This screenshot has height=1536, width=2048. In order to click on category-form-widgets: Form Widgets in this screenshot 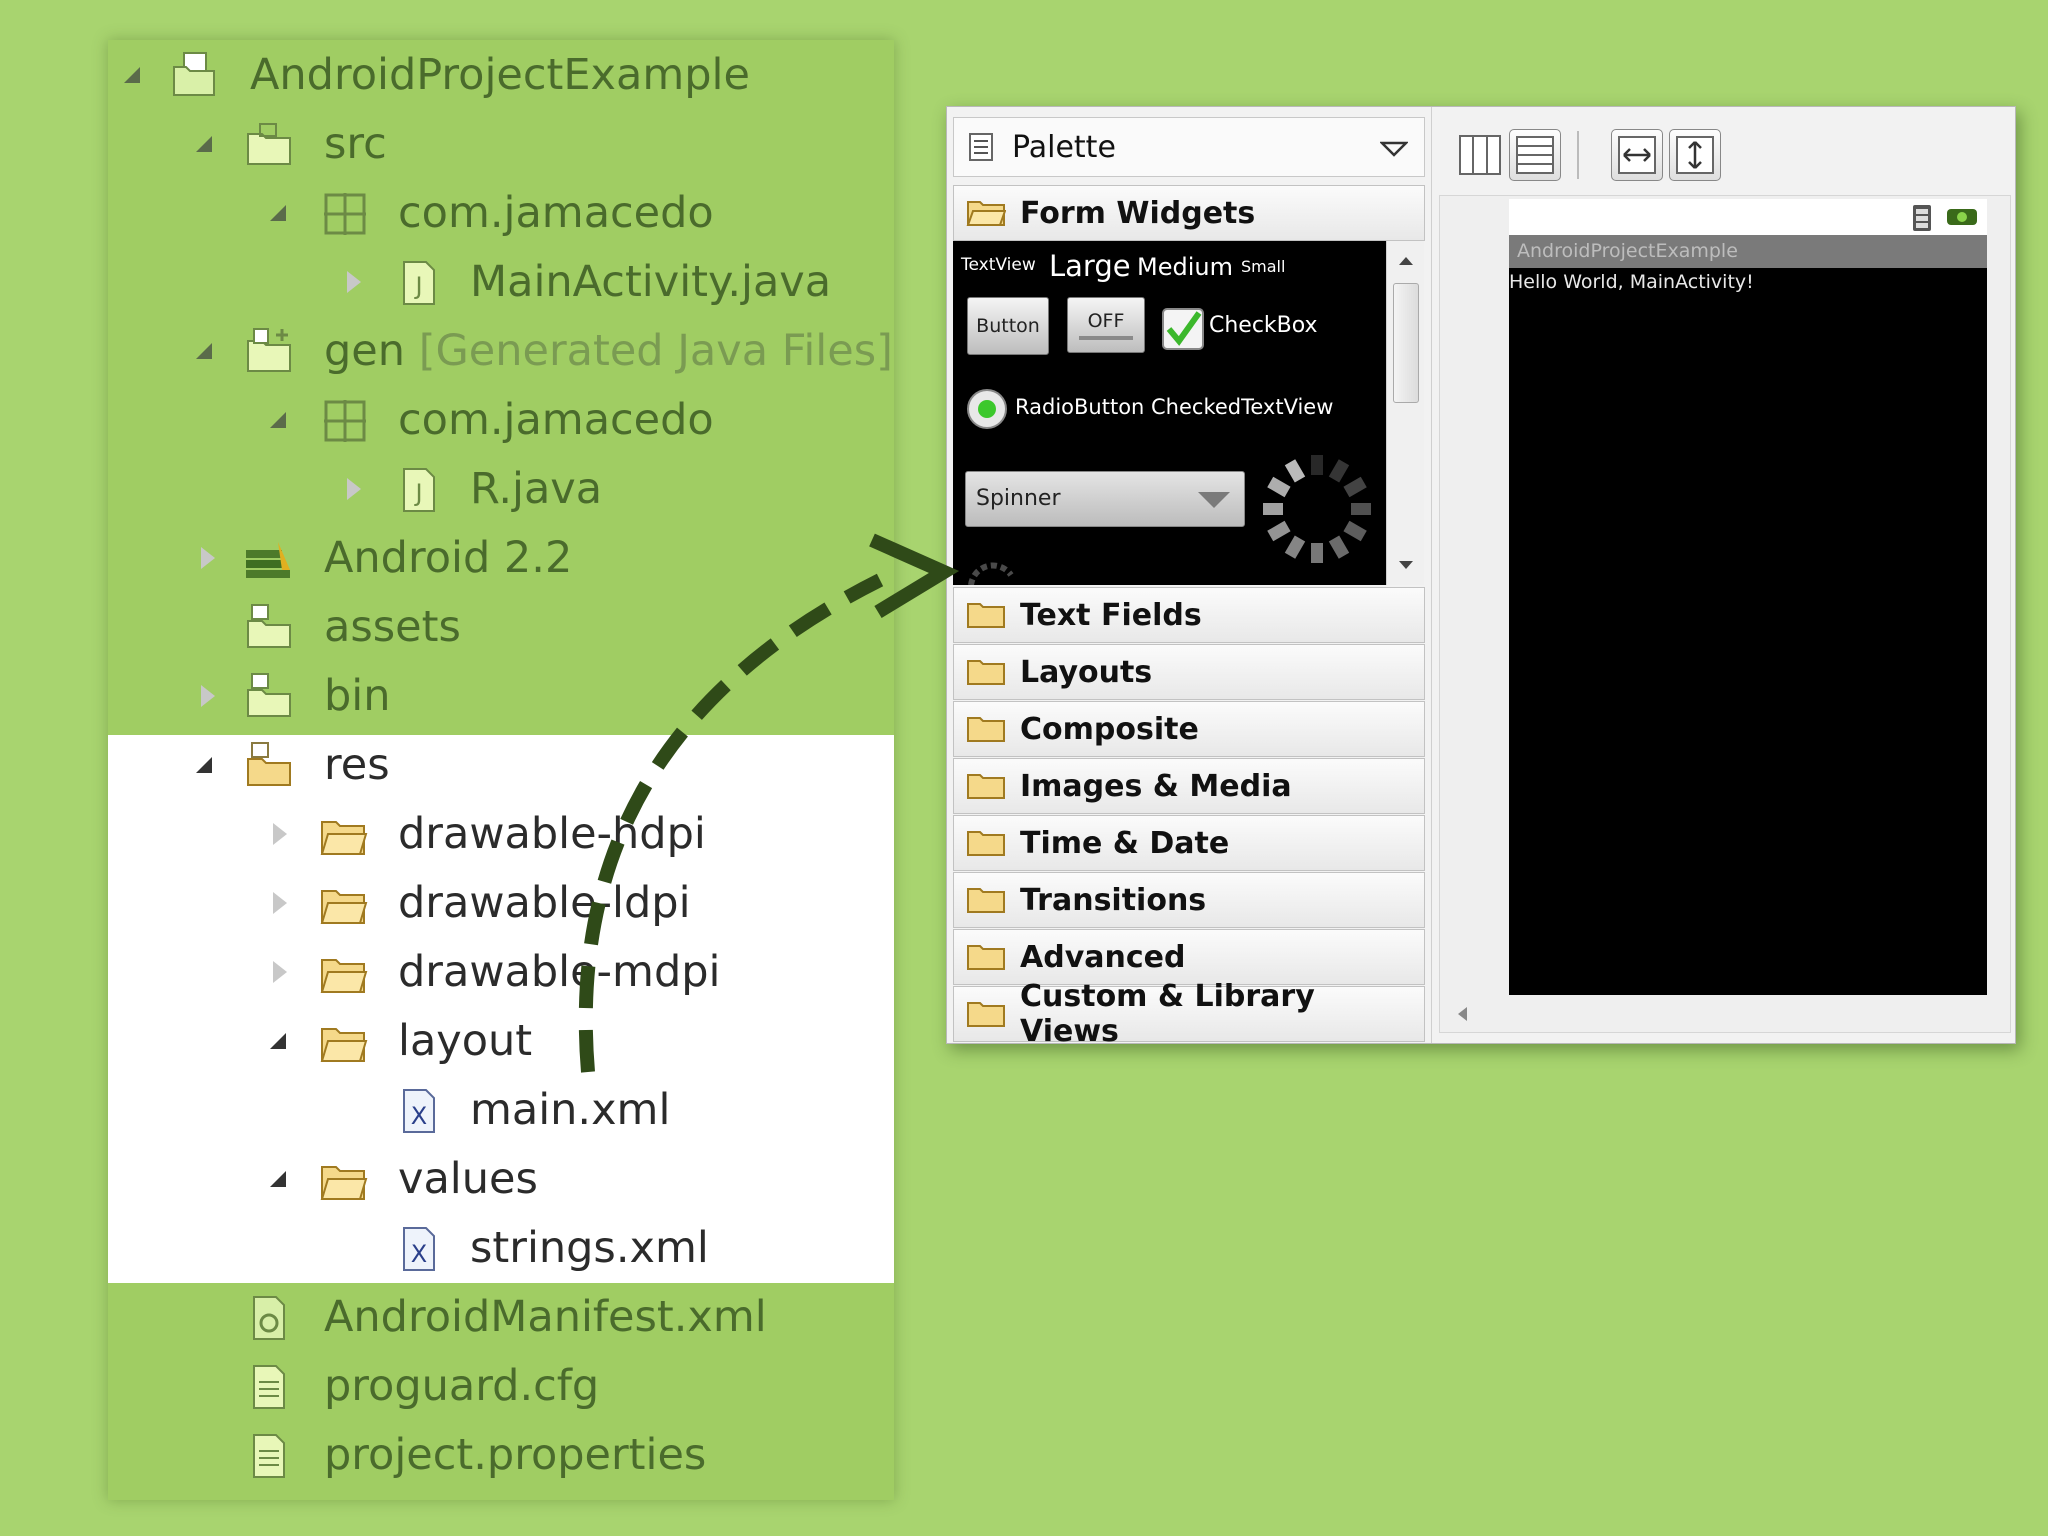, I will do `click(1189, 213)`.